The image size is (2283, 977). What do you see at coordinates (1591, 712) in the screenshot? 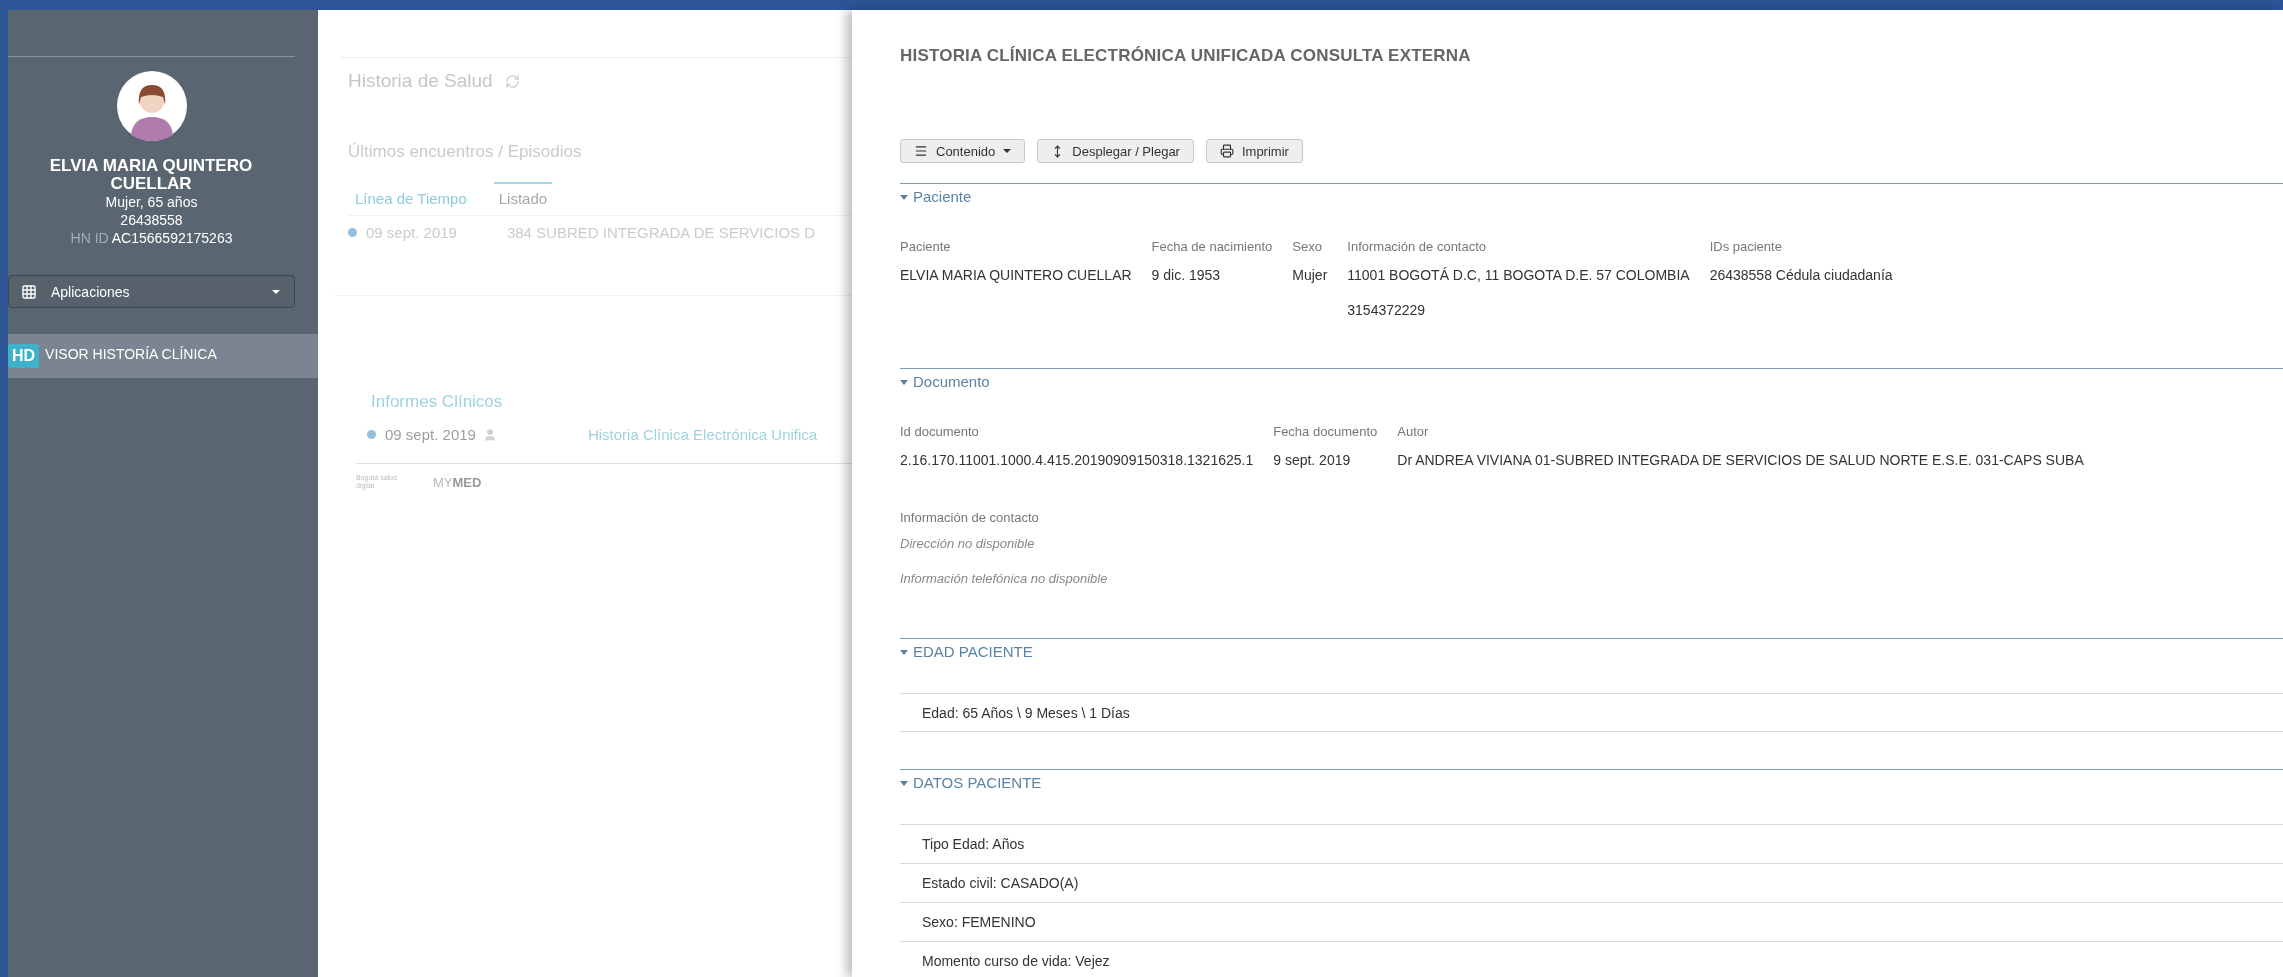
I see `data-row: Edad: 65 Años \ 9 Meses \ 1 Días` at bounding box center [1591, 712].